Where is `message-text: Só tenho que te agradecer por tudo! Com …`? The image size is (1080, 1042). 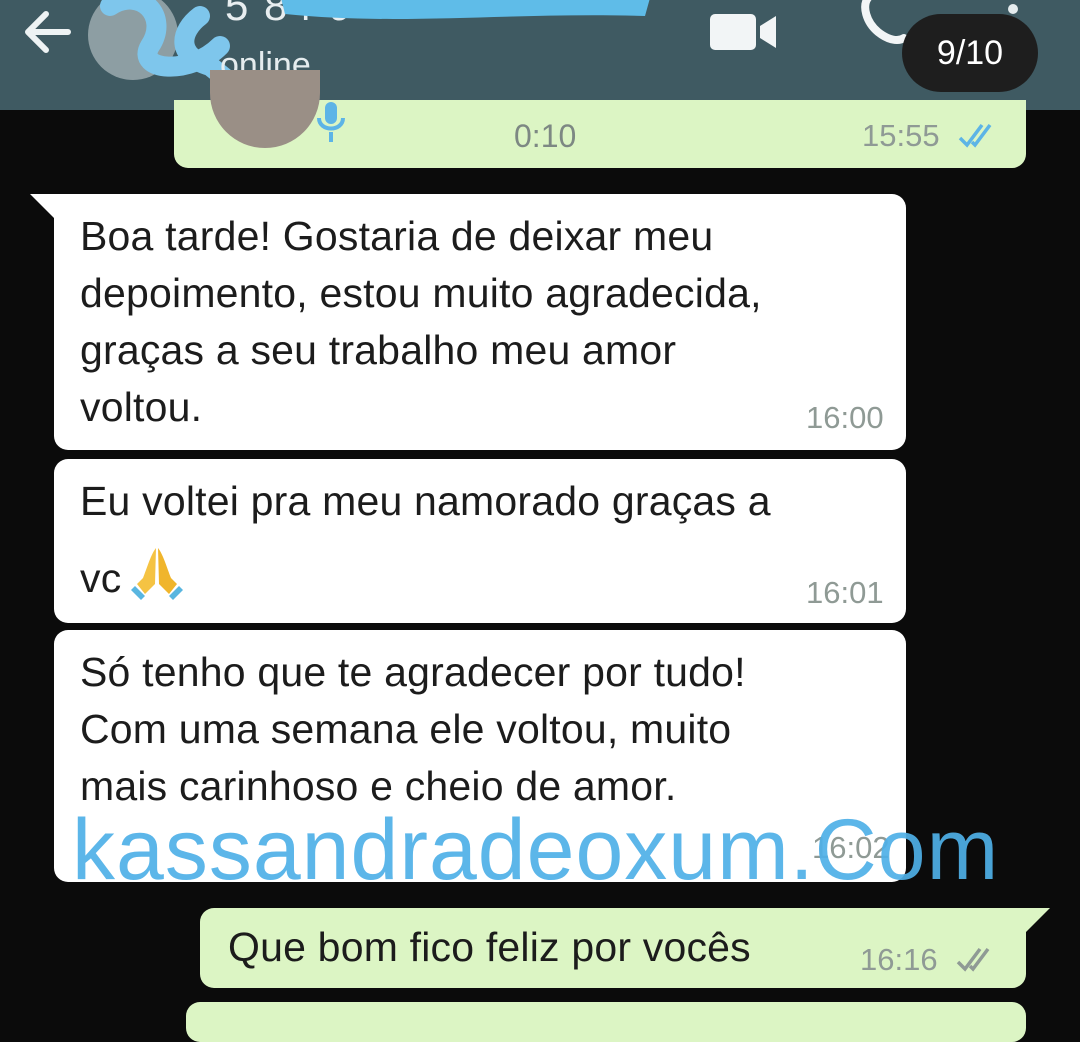
message-text: Só tenho que te agradecer por tudo! Com … is located at coordinates (413, 729).